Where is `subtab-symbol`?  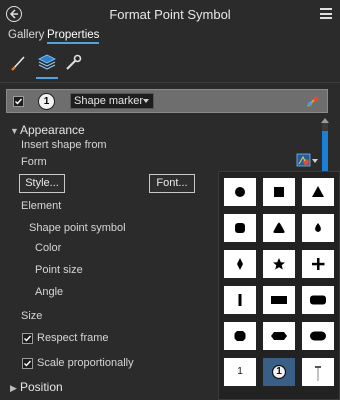 subtab-symbol is located at coordinates (19, 63).